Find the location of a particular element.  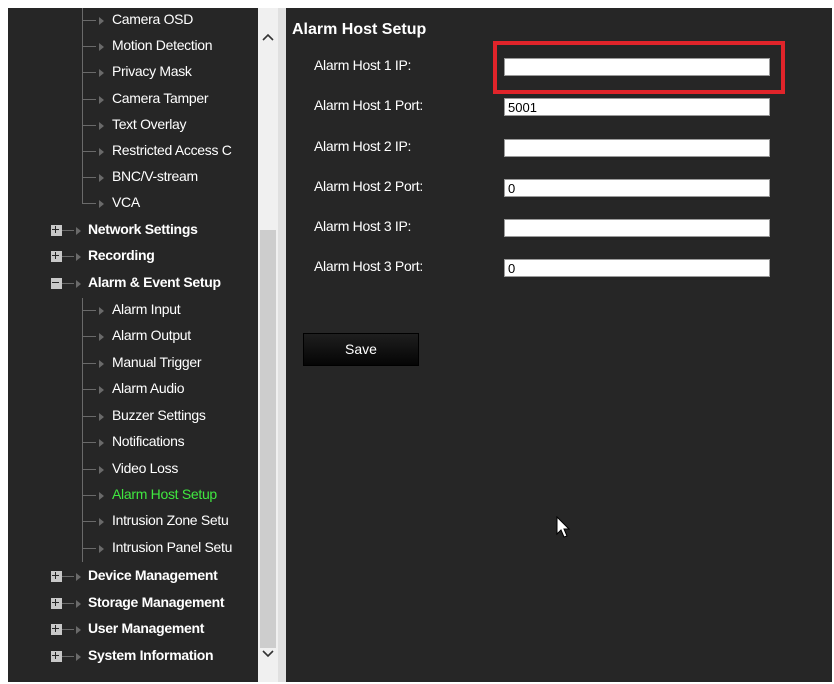

sidebar-item-restricted-access: Restricted Access C is located at coordinates (133, 152).